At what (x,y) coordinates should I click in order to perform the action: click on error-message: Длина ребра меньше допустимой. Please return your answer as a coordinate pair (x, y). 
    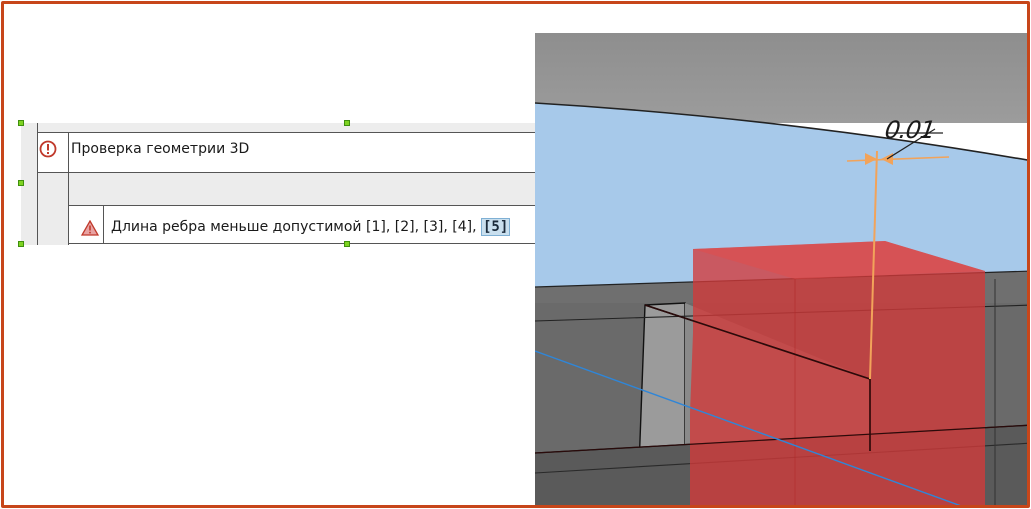
    Looking at the image, I should click on (236, 227).